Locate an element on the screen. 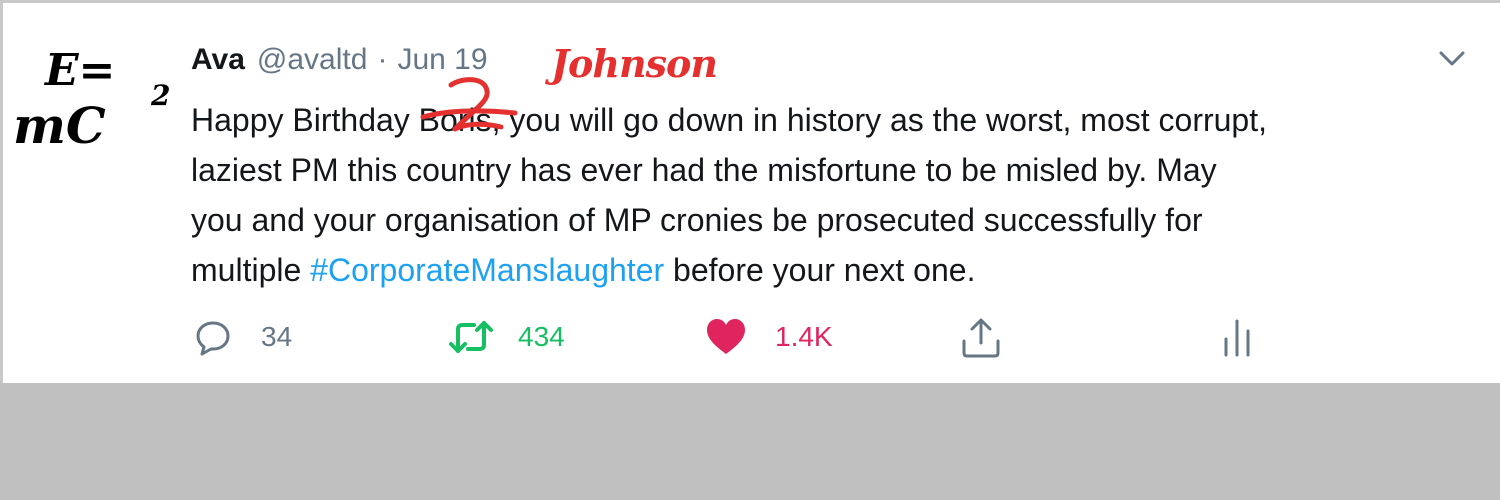 This screenshot has height=500, width=1500. avatar-text-line1: E= is located at coordinates (79, 70).